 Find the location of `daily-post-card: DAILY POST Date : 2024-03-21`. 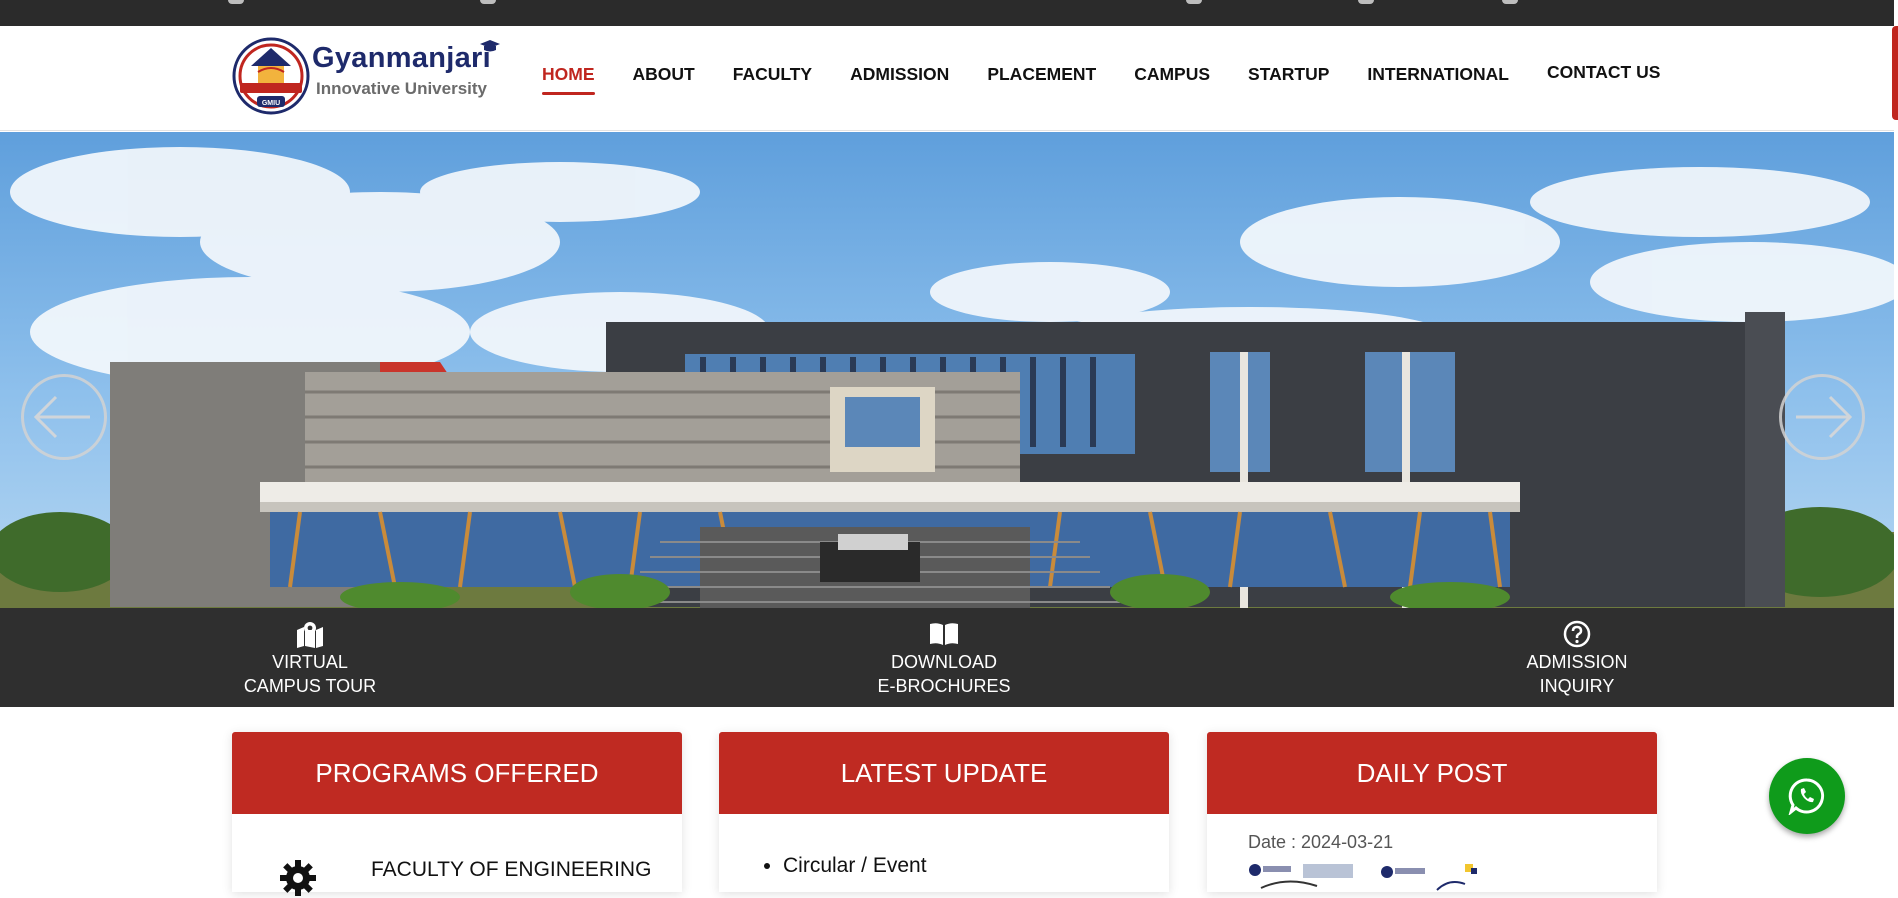

daily-post-card: DAILY POST Date : 2024-03-21 is located at coordinates (1432, 812).